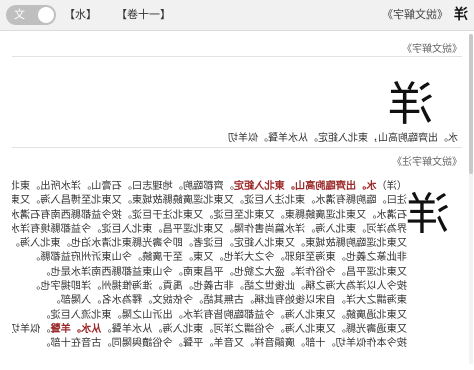  I want to click on commentary-line: 界為洋河。東北入海。洋水篇尚書作陽。又東北逕平昌。東北入巨淀。今益都縣境有洋水。, so click(209, 229).